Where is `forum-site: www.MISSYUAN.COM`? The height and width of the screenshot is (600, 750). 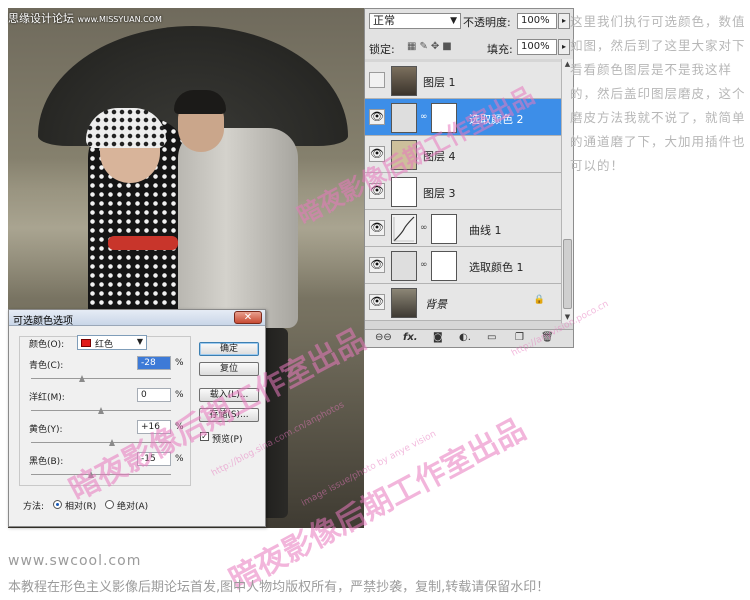 forum-site: www.MISSYUAN.COM is located at coordinates (119, 19).